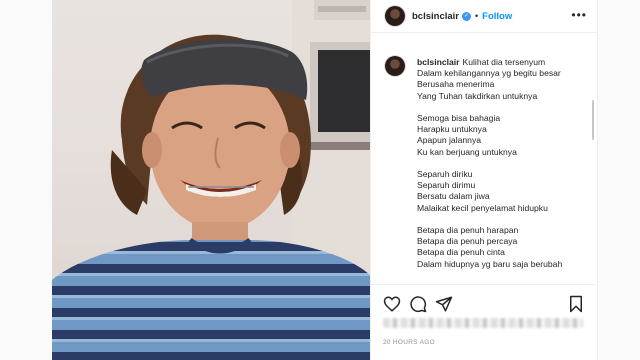  What do you see at coordinates (446, 185) in the screenshot?
I see `caption-line: Separuh dirimu` at bounding box center [446, 185].